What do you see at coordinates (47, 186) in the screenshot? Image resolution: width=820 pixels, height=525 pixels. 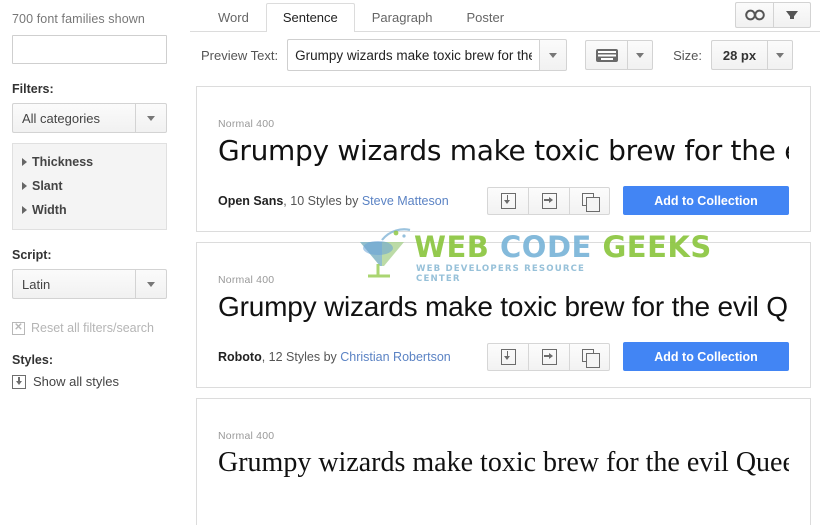 I see `filter-slant-label: Slant` at bounding box center [47, 186].